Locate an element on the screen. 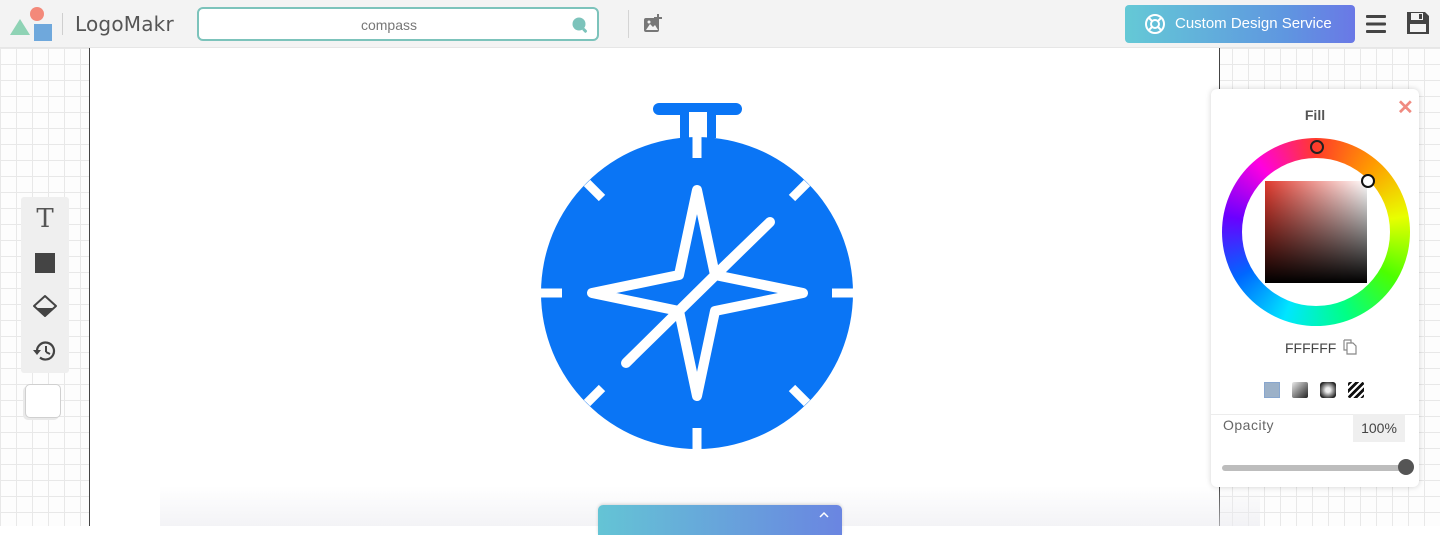  lifebuoy-icon is located at coordinates (1155, 24).